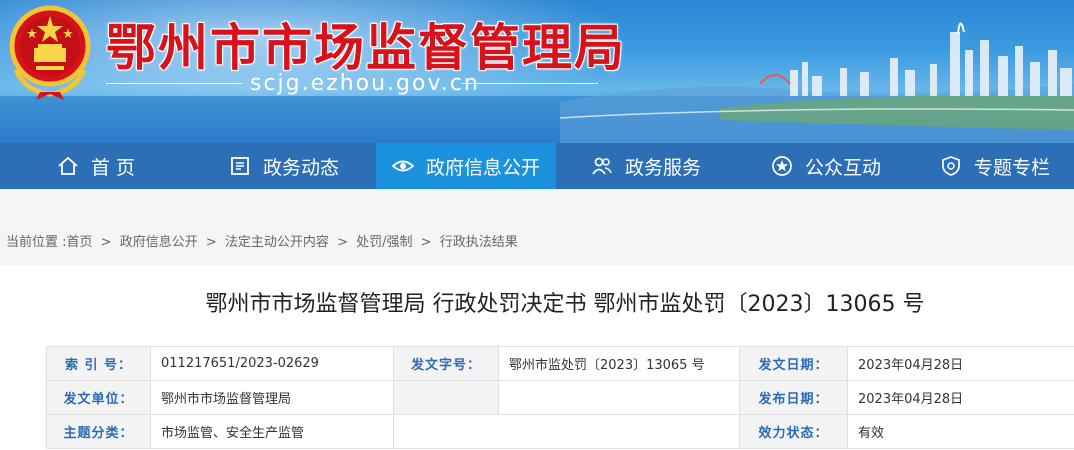 The image size is (1074, 450). Describe the element at coordinates (300, 167) in the screenshot. I see `nav-label-news: 政务动态` at that location.